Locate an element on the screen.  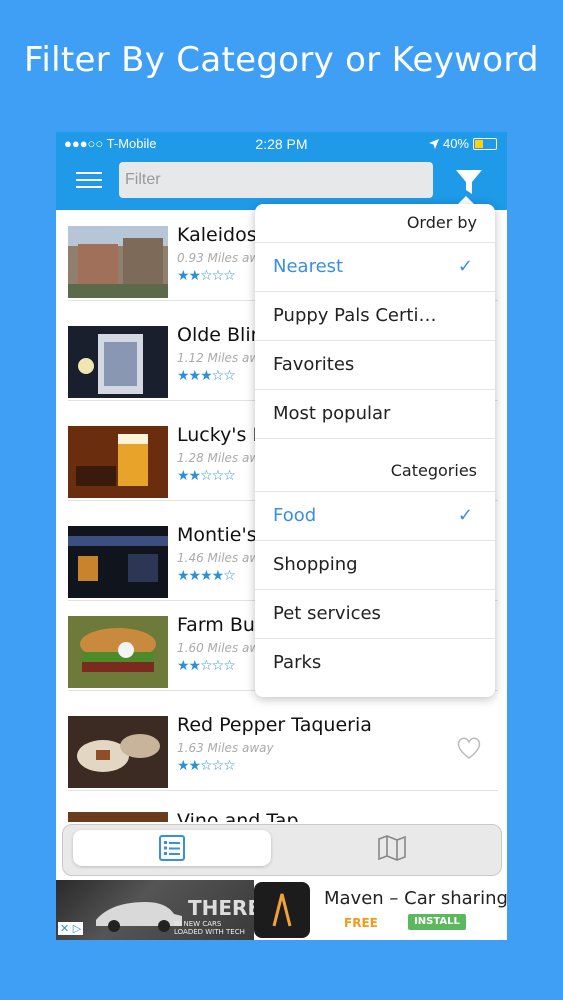
place-name: Vino and Tap is located at coordinates (238, 816).